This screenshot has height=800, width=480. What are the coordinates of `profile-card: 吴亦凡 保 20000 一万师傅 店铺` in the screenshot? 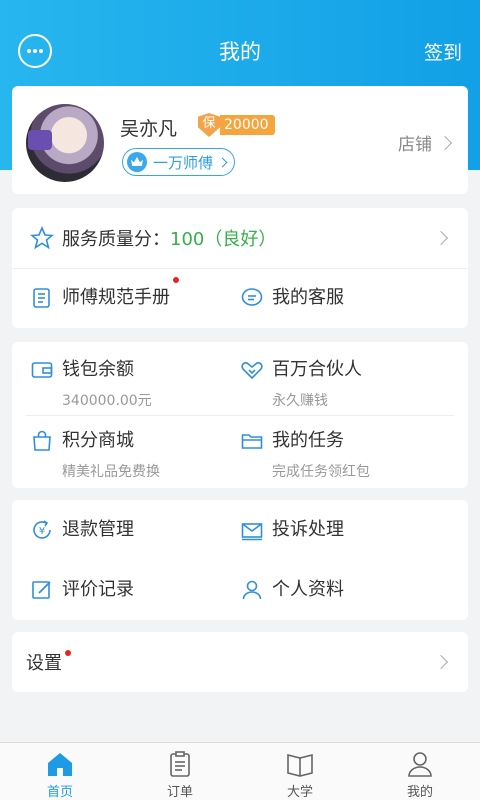 It's located at (240, 140).